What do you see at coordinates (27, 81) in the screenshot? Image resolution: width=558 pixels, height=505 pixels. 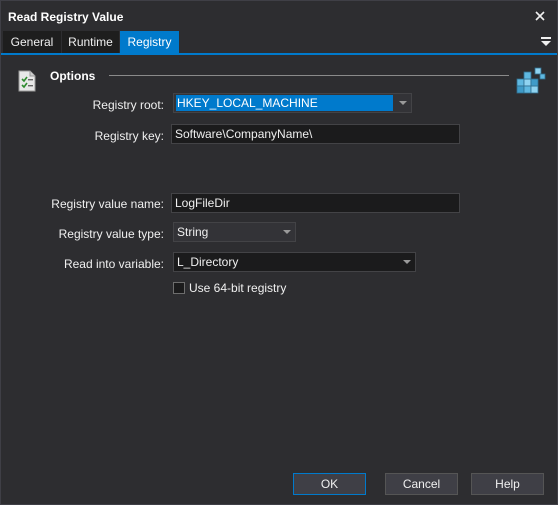 I see `options-checklist-icon` at bounding box center [27, 81].